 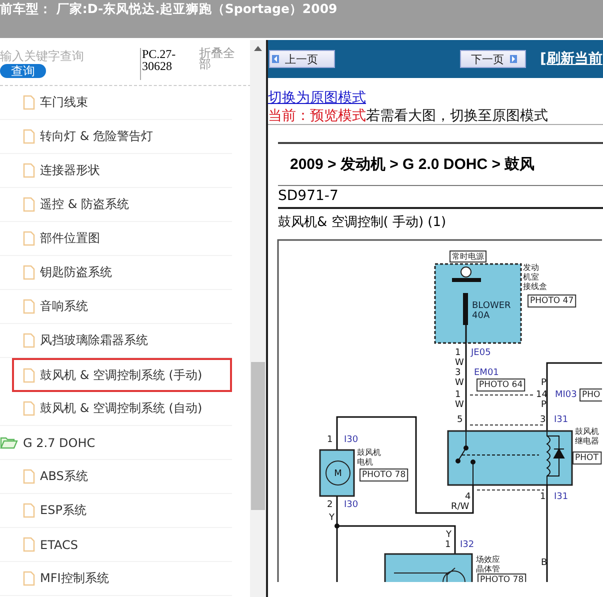 What do you see at coordinates (591, 395) in the screenshot?
I see `photo-reference-tag: PHO` at bounding box center [591, 395].